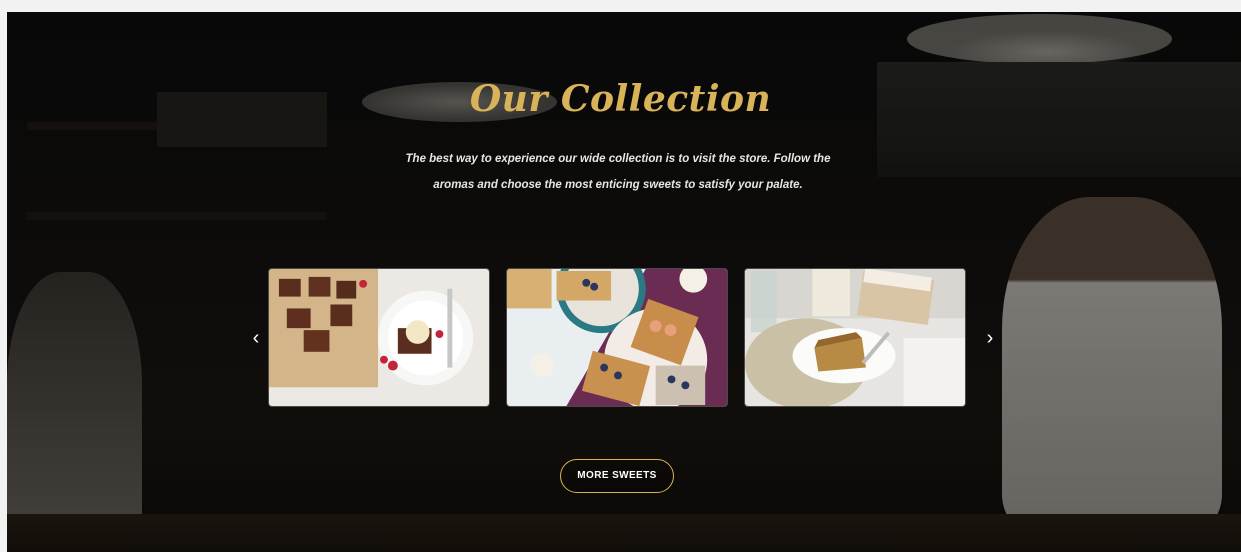 Image resolution: width=1241 pixels, height=552 pixels. Describe the element at coordinates (617, 476) in the screenshot. I see `more-sweets-button: MORE SWEETS` at that location.